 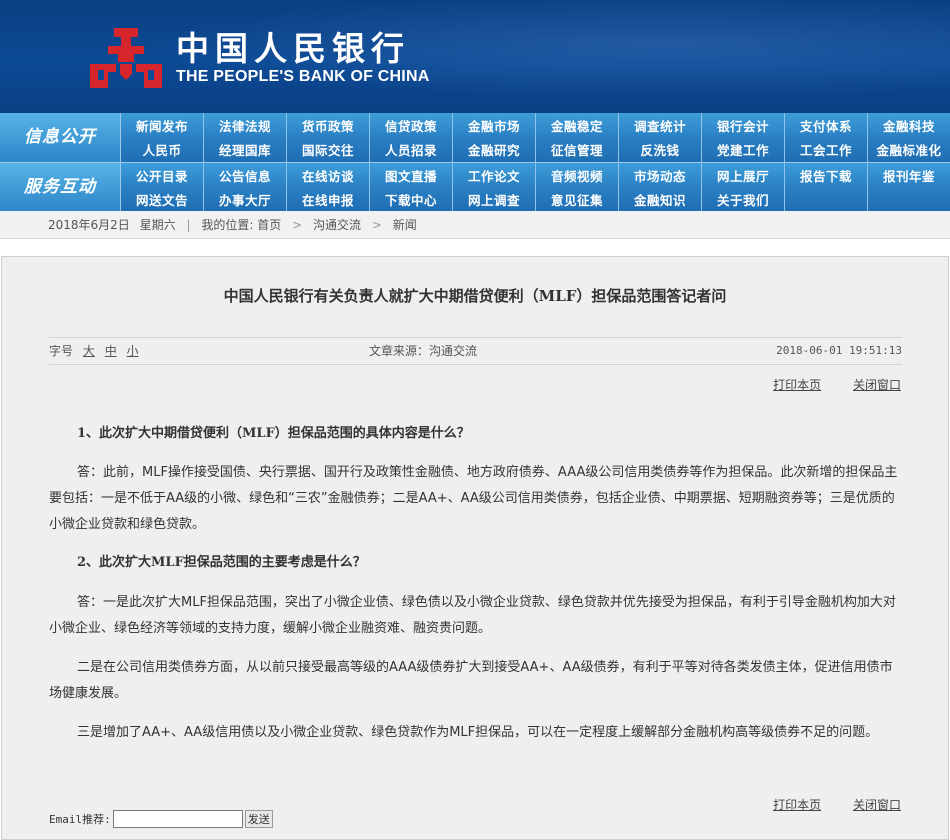 I want to click on nav-row: 网送文告 办事大厅 在线申报 下载中心 网上调查 意见征集 金融知识 关于我们, so click(x=535, y=199).